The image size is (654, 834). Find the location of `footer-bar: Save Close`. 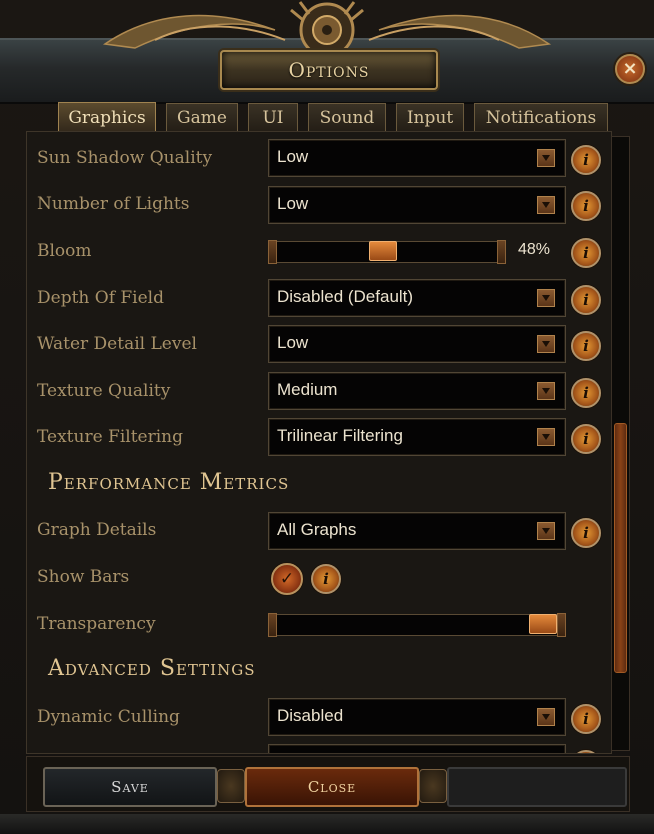

footer-bar: Save Close is located at coordinates (328, 784).